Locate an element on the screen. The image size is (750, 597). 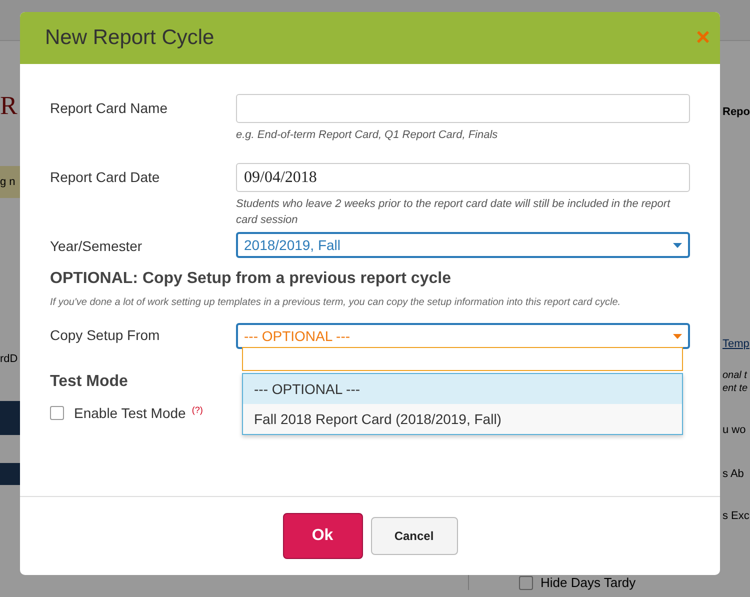
help-text: e.g. End-of-term Report Card, Q1 Report Card, Finals is located at coordinates (367, 135).